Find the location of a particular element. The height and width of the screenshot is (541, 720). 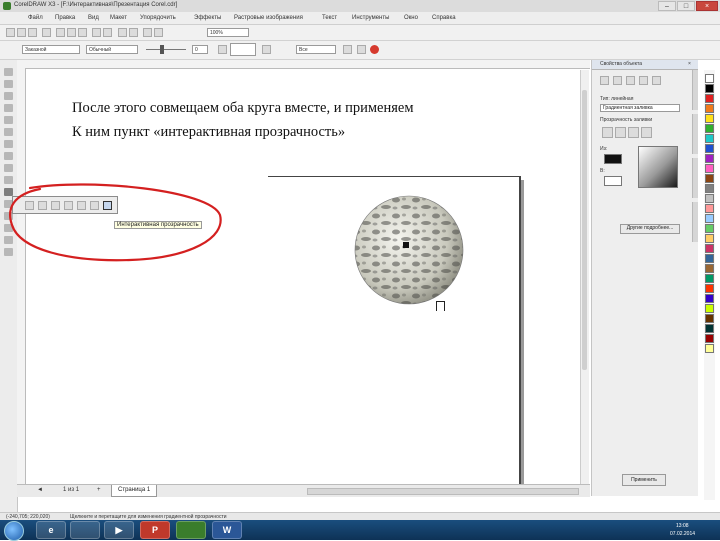

menu-edit: Правка is located at coordinates (65, 18).